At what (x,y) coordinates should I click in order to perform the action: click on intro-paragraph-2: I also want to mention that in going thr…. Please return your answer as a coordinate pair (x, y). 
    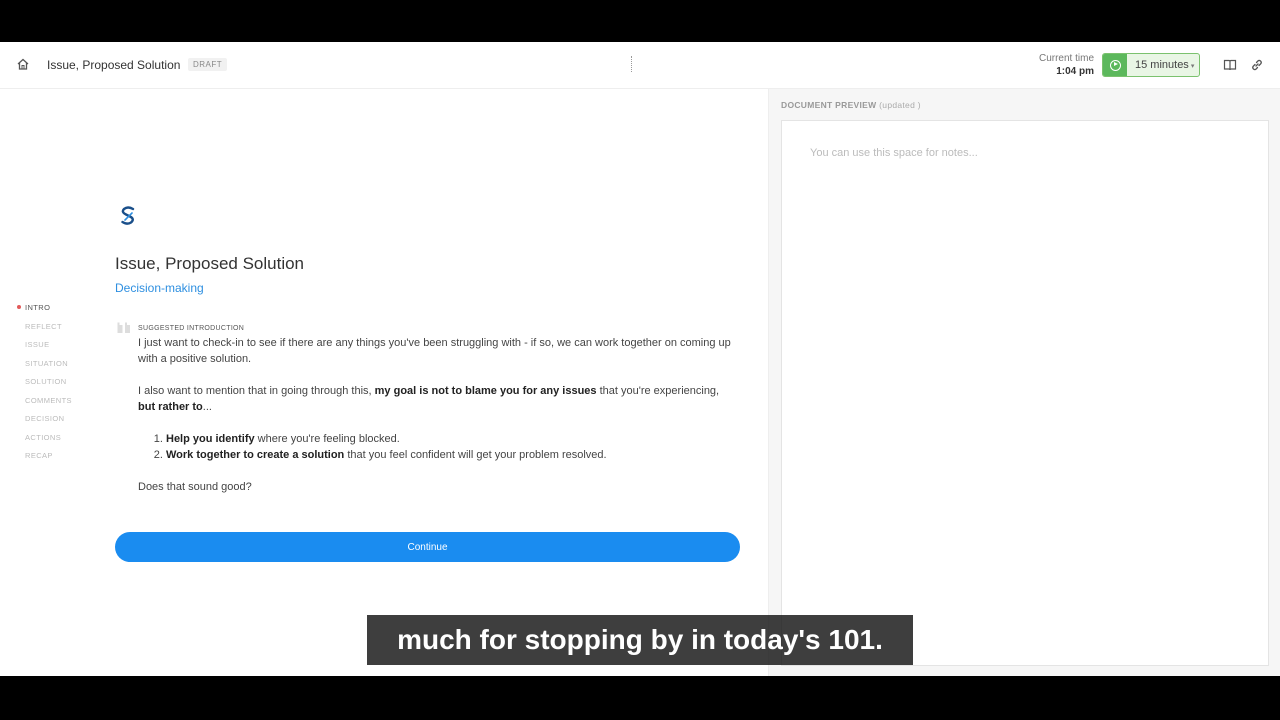
    Looking at the image, I should click on (438, 399).